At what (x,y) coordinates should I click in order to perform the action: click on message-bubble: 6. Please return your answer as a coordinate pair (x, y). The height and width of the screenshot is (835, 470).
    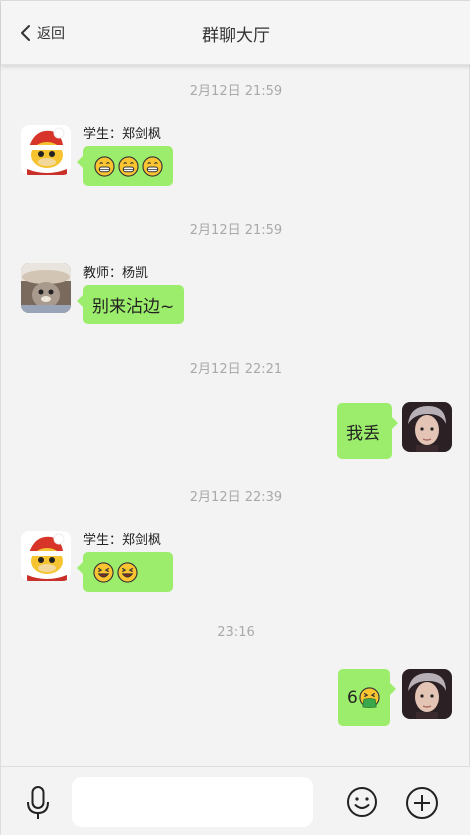
    Looking at the image, I should click on (367, 697).